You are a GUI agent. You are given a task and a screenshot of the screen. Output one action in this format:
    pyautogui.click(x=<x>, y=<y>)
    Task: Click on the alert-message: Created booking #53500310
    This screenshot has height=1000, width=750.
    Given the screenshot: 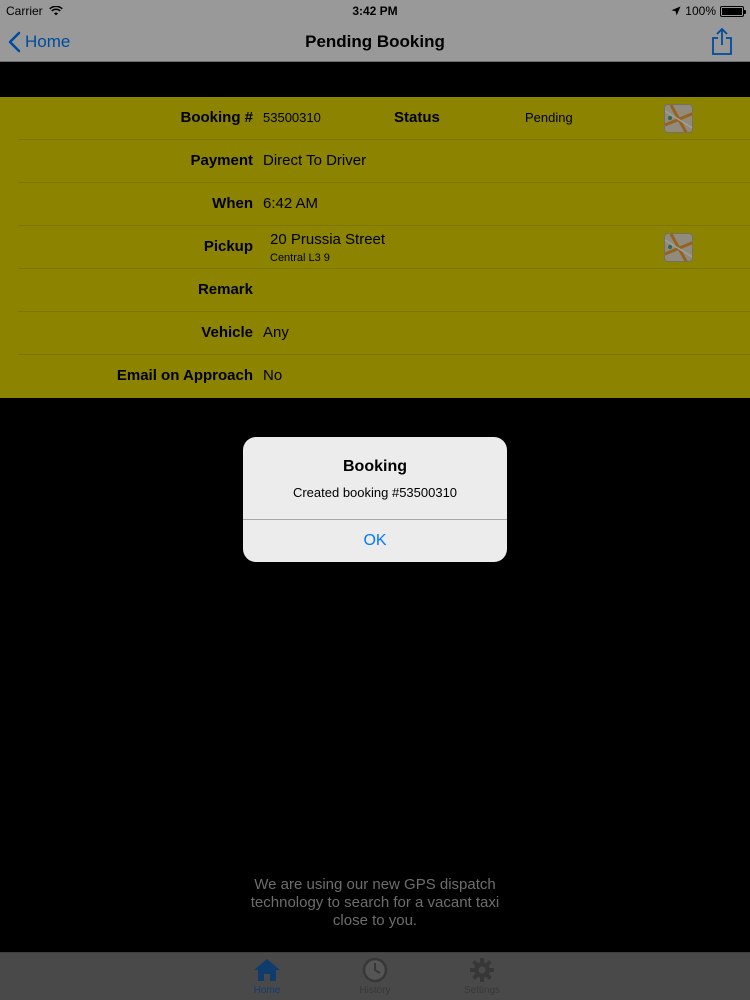 What is the action you would take?
    pyautogui.click(x=375, y=492)
    